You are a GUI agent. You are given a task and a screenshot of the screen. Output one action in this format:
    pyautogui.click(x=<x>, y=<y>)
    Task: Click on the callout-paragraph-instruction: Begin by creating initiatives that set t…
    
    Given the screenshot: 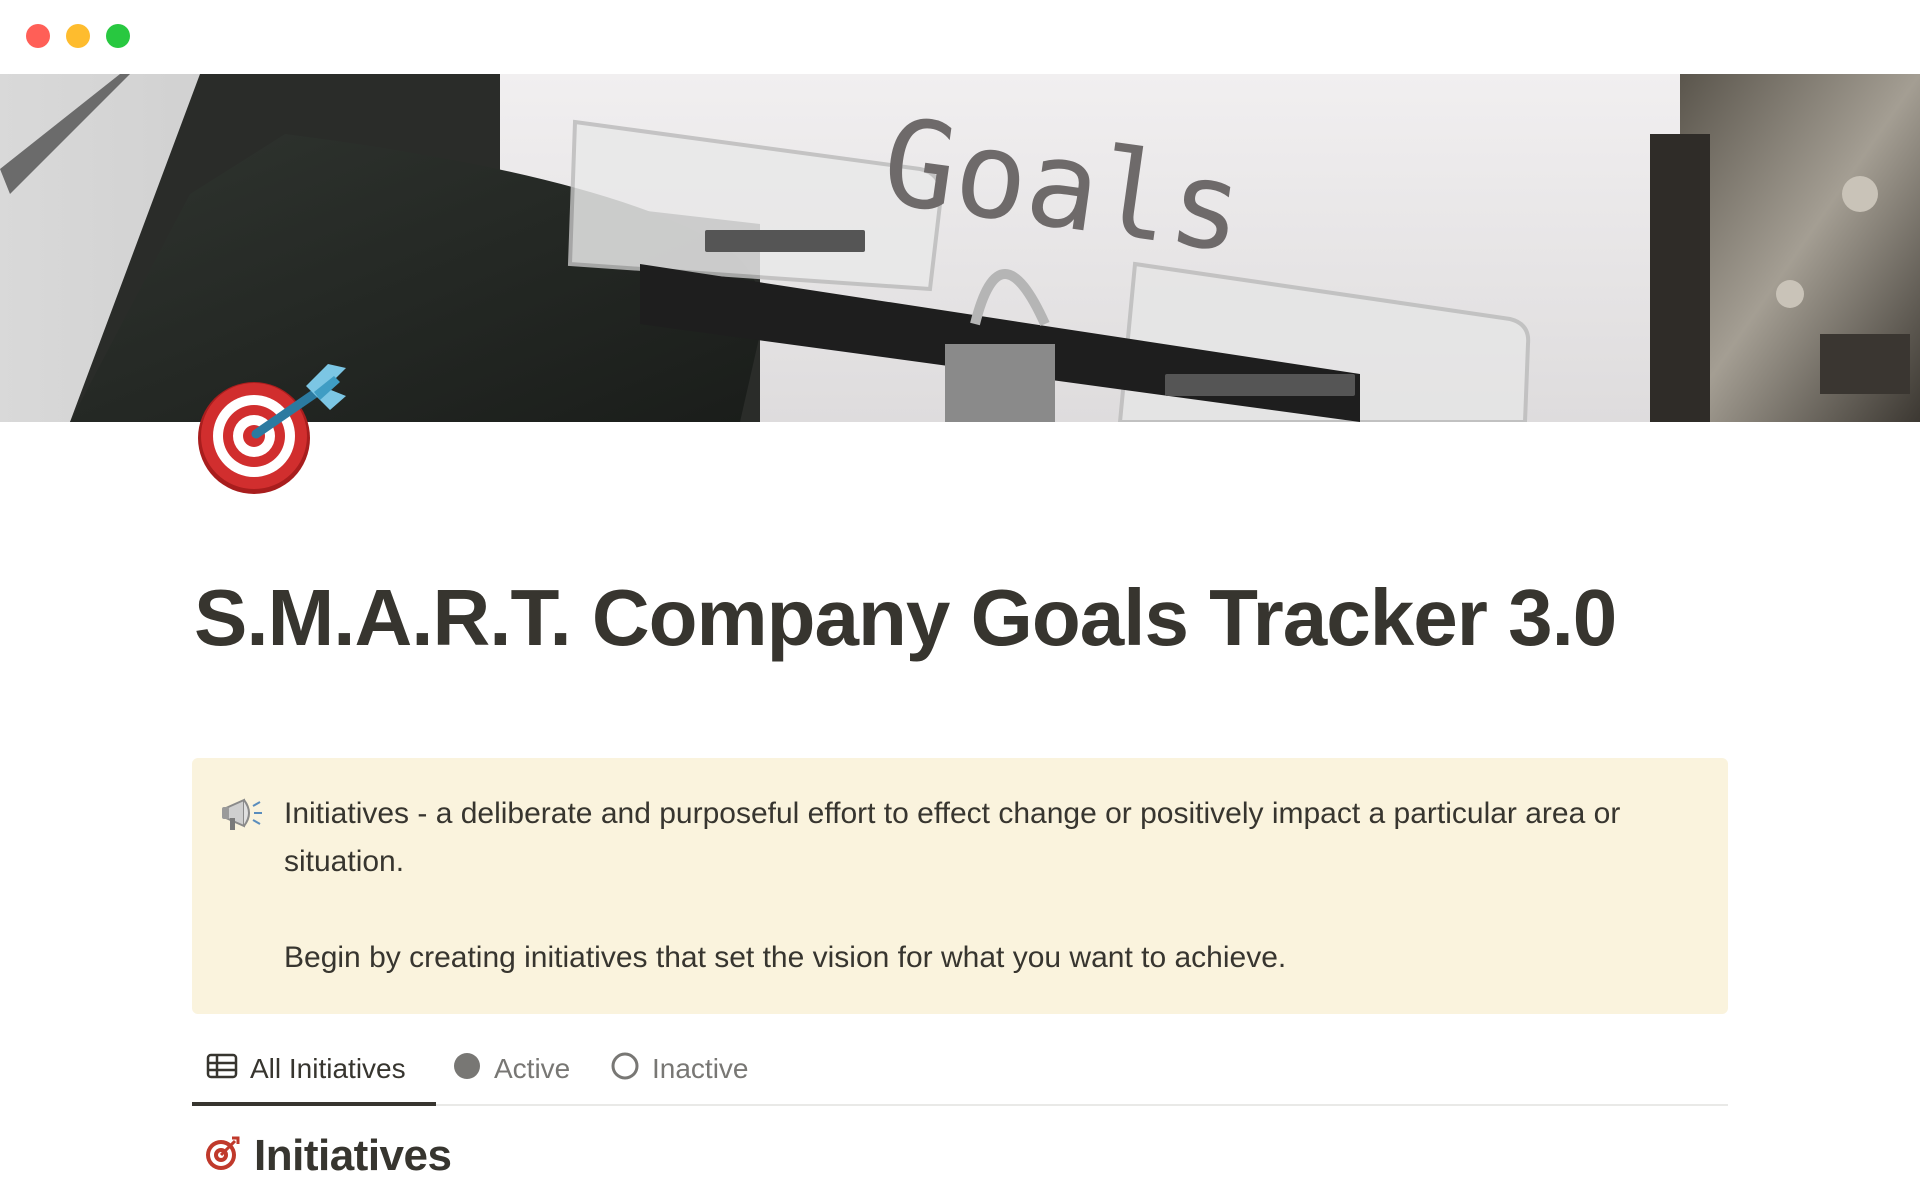 What is the action you would take?
    pyautogui.click(x=785, y=957)
    